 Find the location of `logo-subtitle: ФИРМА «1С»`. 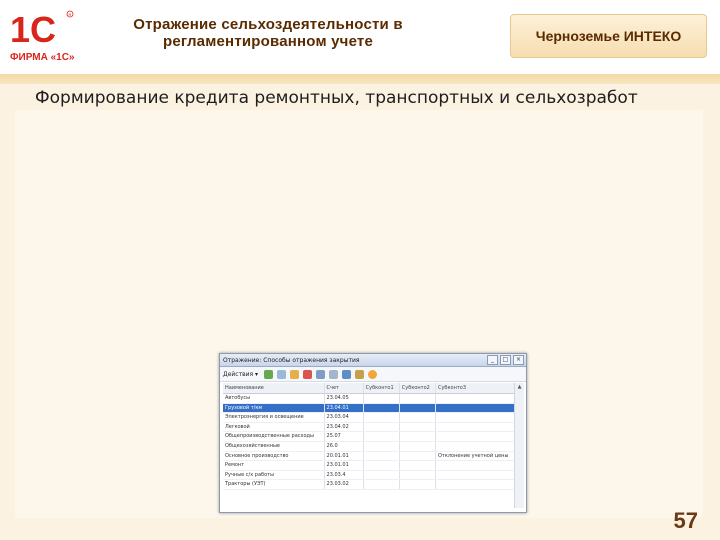

logo-subtitle: ФИРМА «1С» is located at coordinates (42, 57).